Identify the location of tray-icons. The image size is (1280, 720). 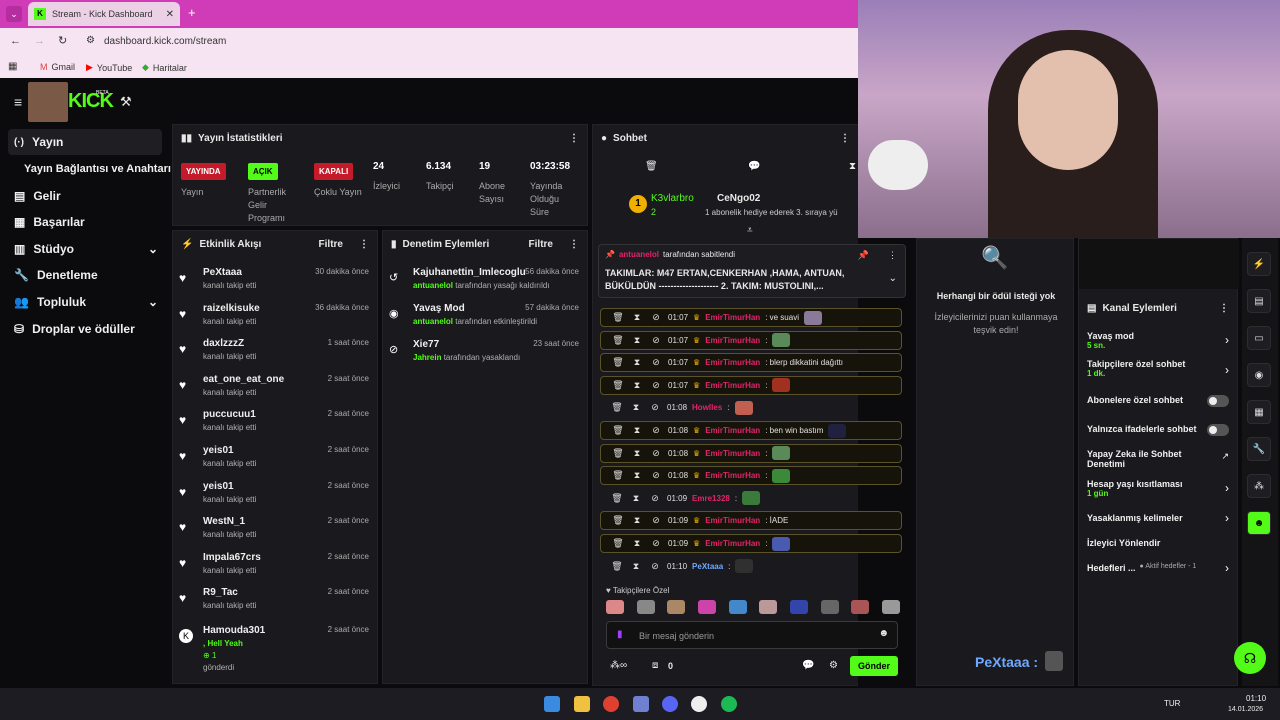
(1038, 704).